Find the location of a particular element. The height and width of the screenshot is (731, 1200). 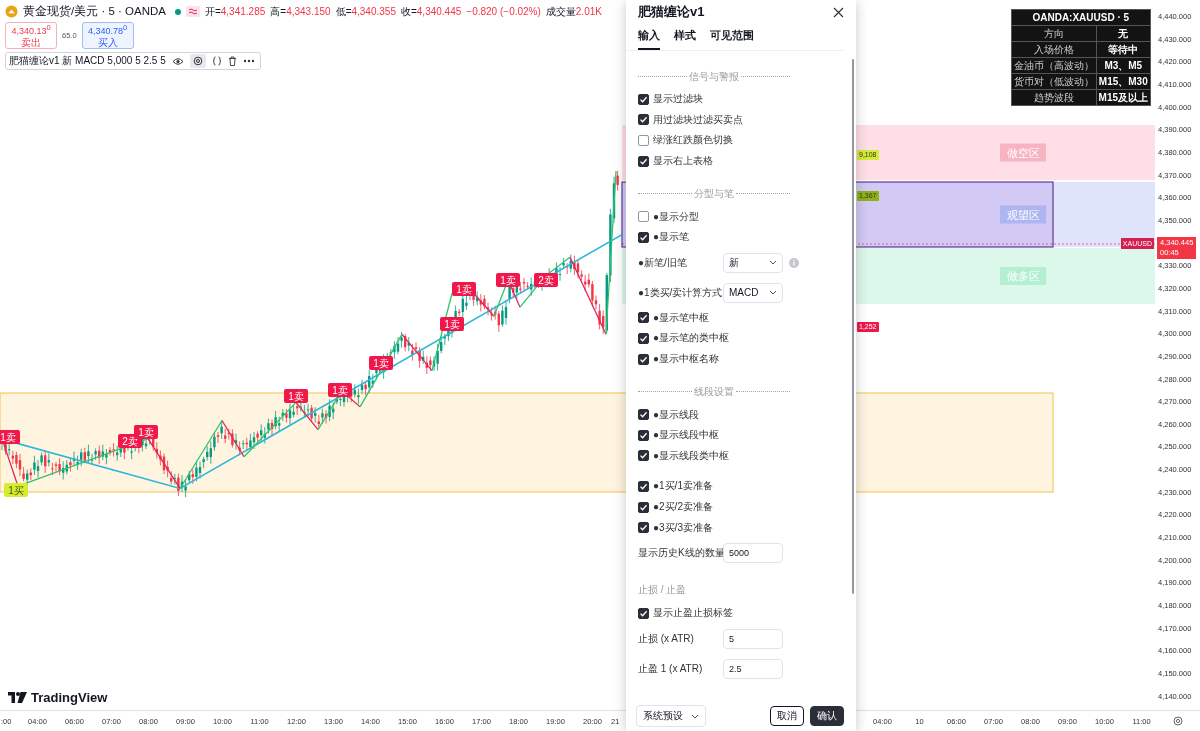

field-label: 止盈 1 (x ATR) is located at coordinates (671, 668).